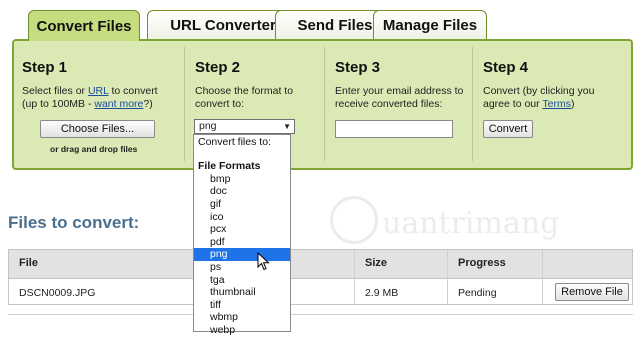 Image resolution: width=640 pixels, height=337 pixels. I want to click on dropdown-group-label: File Formats, so click(229, 166).